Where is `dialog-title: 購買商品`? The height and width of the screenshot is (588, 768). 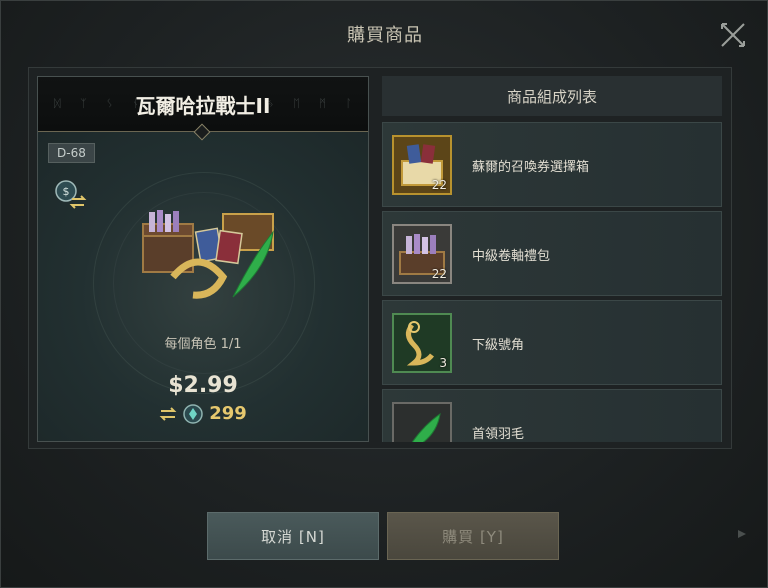
dialog-title: 購買商品 is located at coordinates (385, 35).